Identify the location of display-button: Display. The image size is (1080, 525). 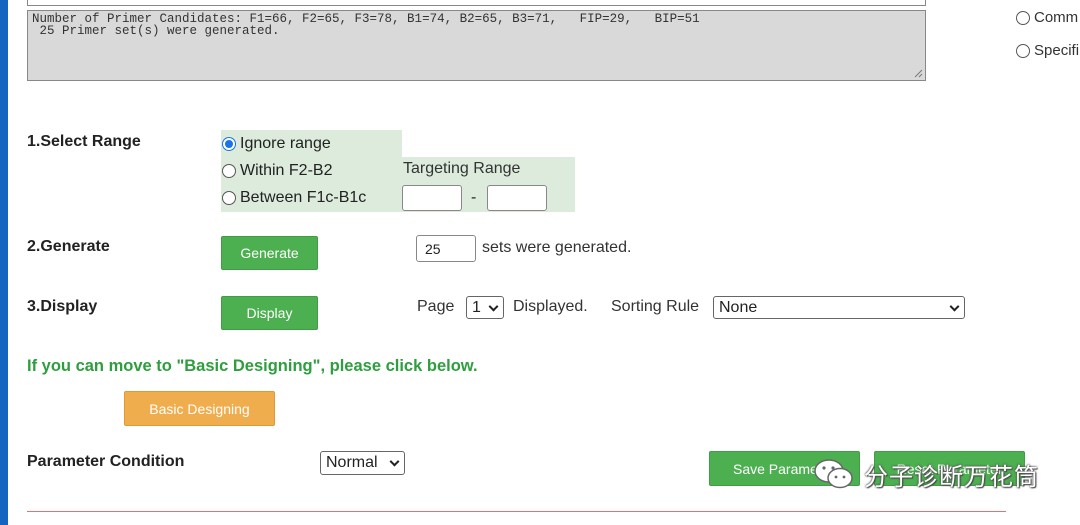
(269, 313).